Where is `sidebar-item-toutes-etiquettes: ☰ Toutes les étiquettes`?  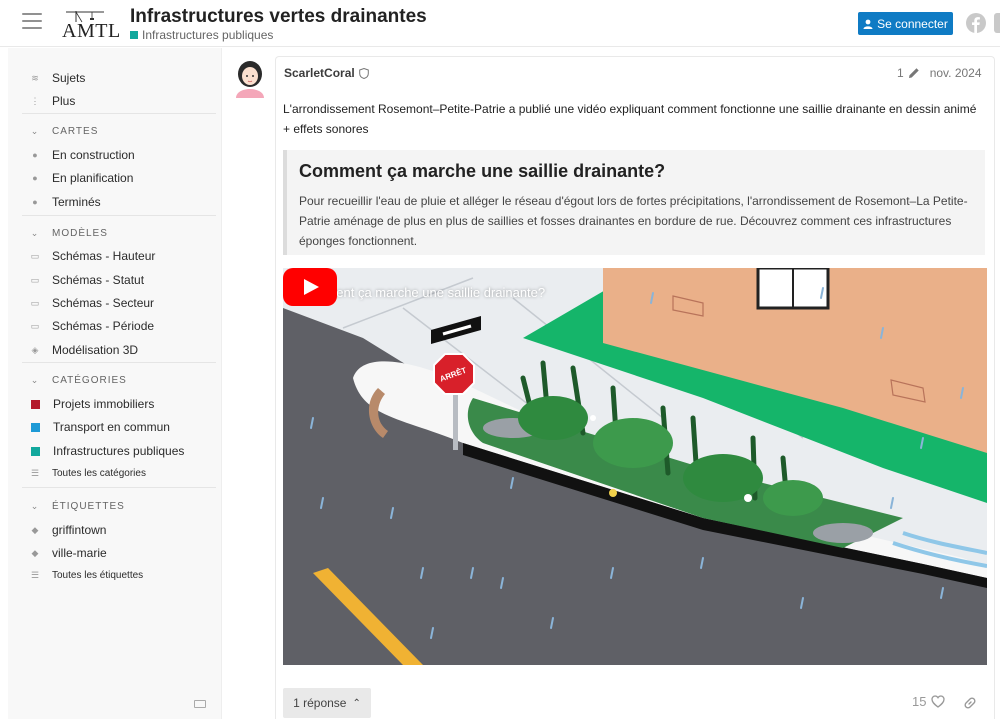 sidebar-item-toutes-etiquettes: ☰ Toutes les étiquettes is located at coordinates (85, 575).